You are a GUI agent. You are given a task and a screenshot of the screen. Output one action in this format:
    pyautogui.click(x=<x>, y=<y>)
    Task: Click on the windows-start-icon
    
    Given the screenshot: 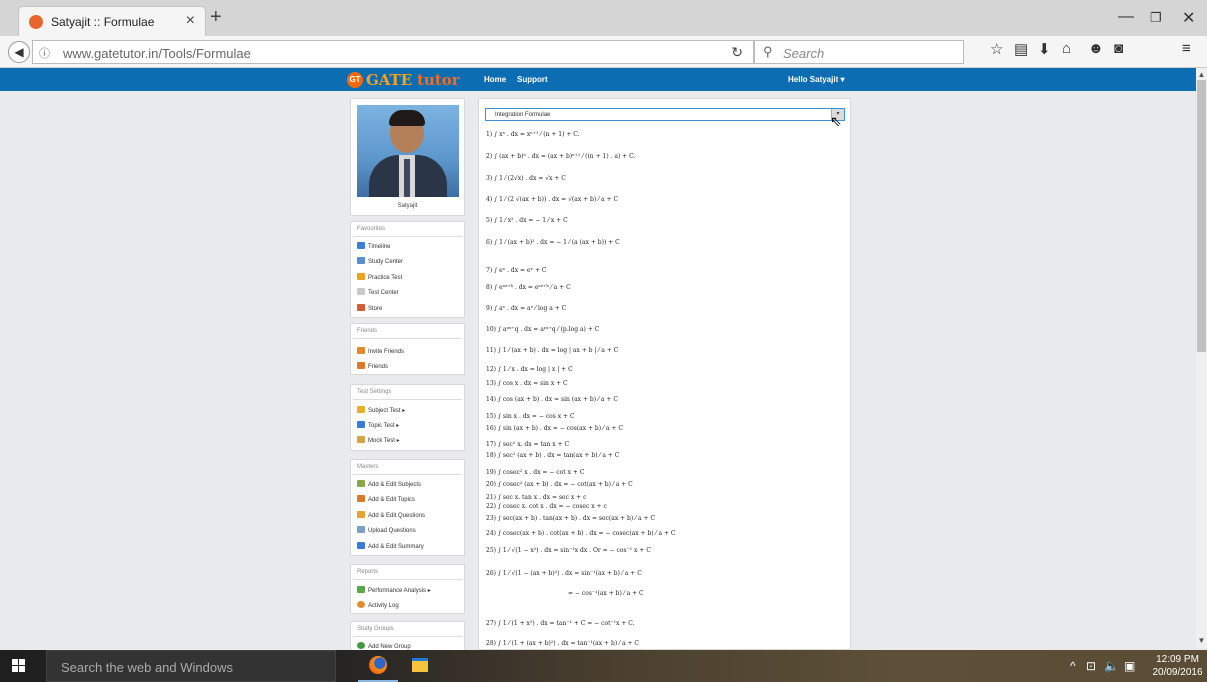 What is the action you would take?
    pyautogui.click(x=19, y=666)
    